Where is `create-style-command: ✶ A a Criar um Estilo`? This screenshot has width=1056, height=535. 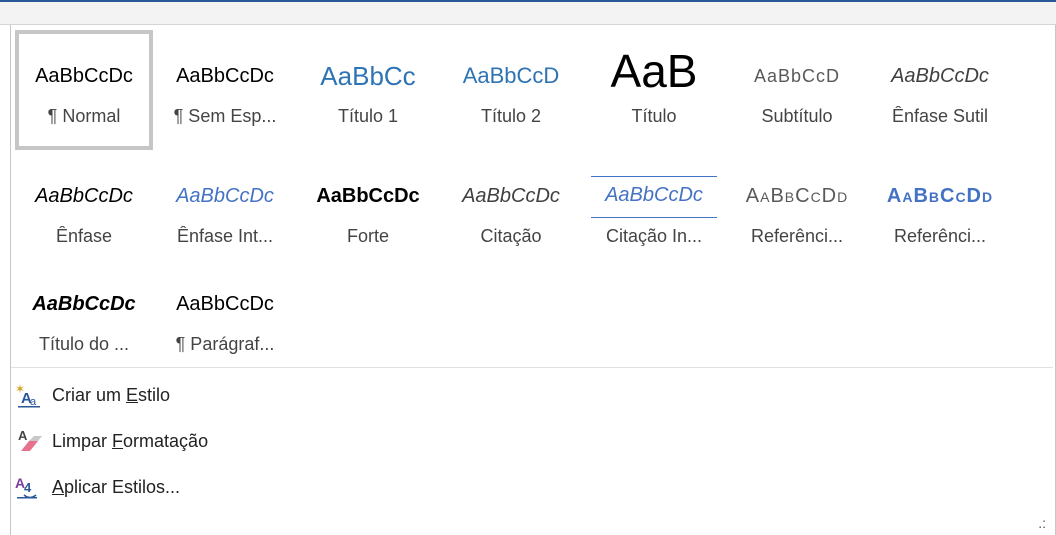
create-style-command: ✶ A a Criar um Estilo is located at coordinates (91, 395).